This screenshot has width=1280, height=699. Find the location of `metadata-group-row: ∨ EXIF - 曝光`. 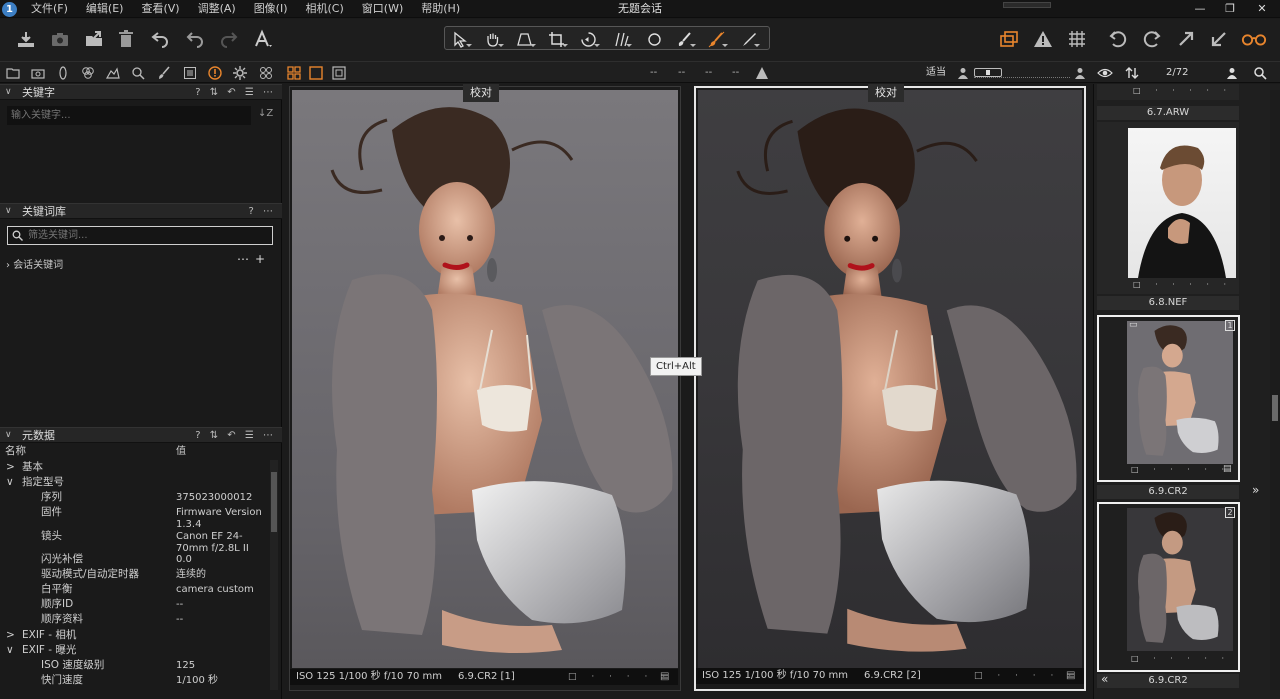

metadata-group-row: ∨ EXIF - 曝光 is located at coordinates (135, 650).